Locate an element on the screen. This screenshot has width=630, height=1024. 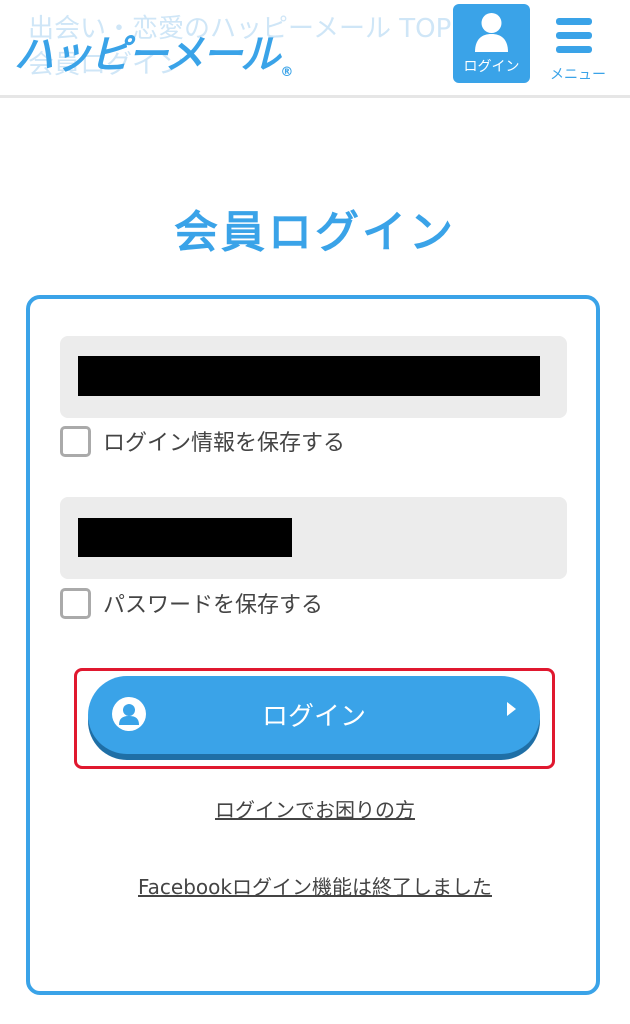
save-password-row: パスワードを保存する is located at coordinates (191, 603).